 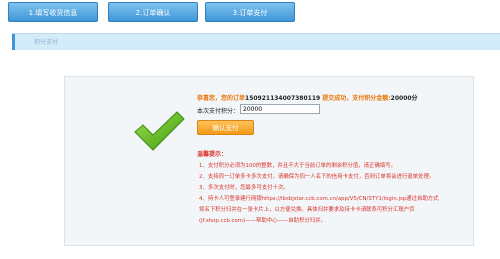 What do you see at coordinates (153, 12) in the screenshot?
I see `step-order-confirm: 2.订单确认` at bounding box center [153, 12].